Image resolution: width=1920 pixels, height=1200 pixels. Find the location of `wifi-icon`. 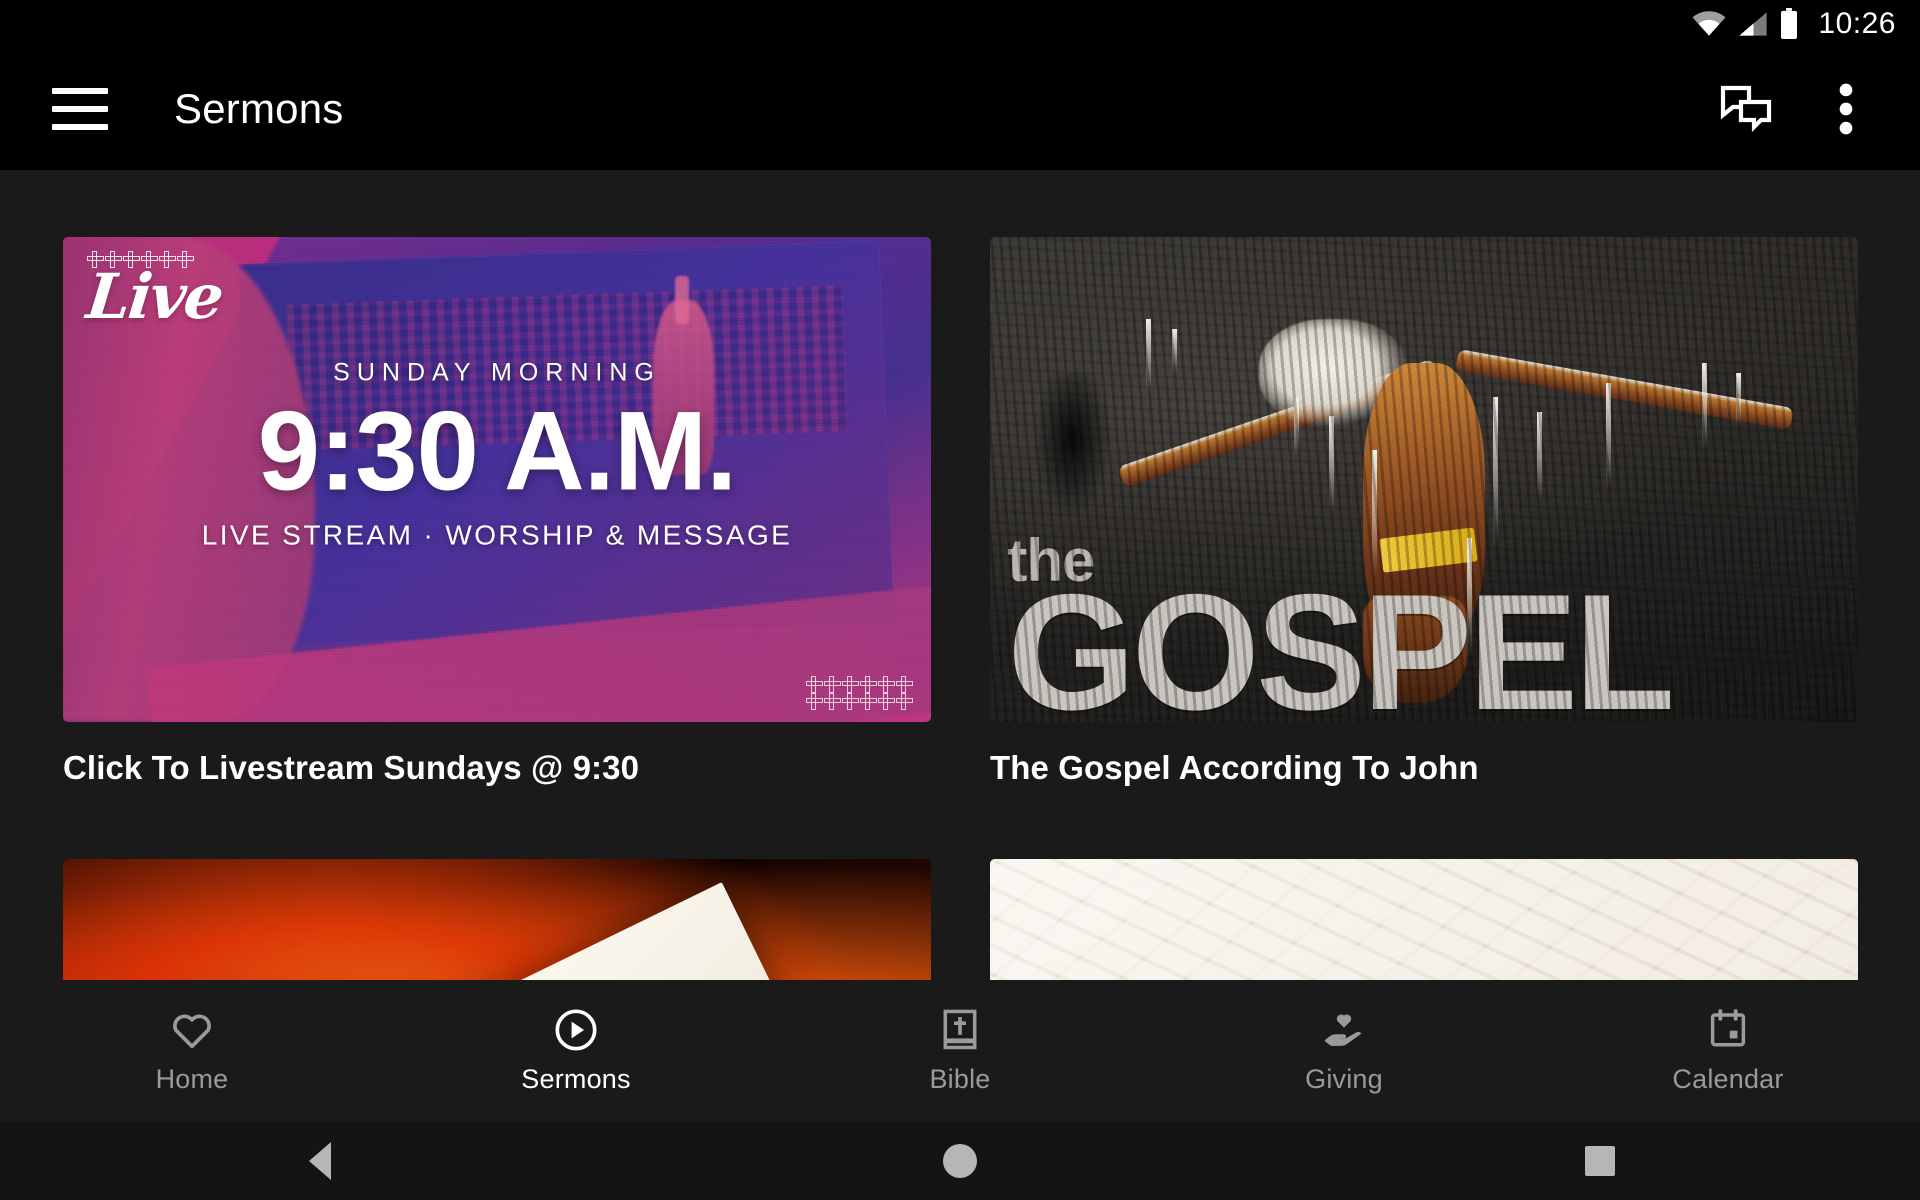

wifi-icon is located at coordinates (1709, 24).